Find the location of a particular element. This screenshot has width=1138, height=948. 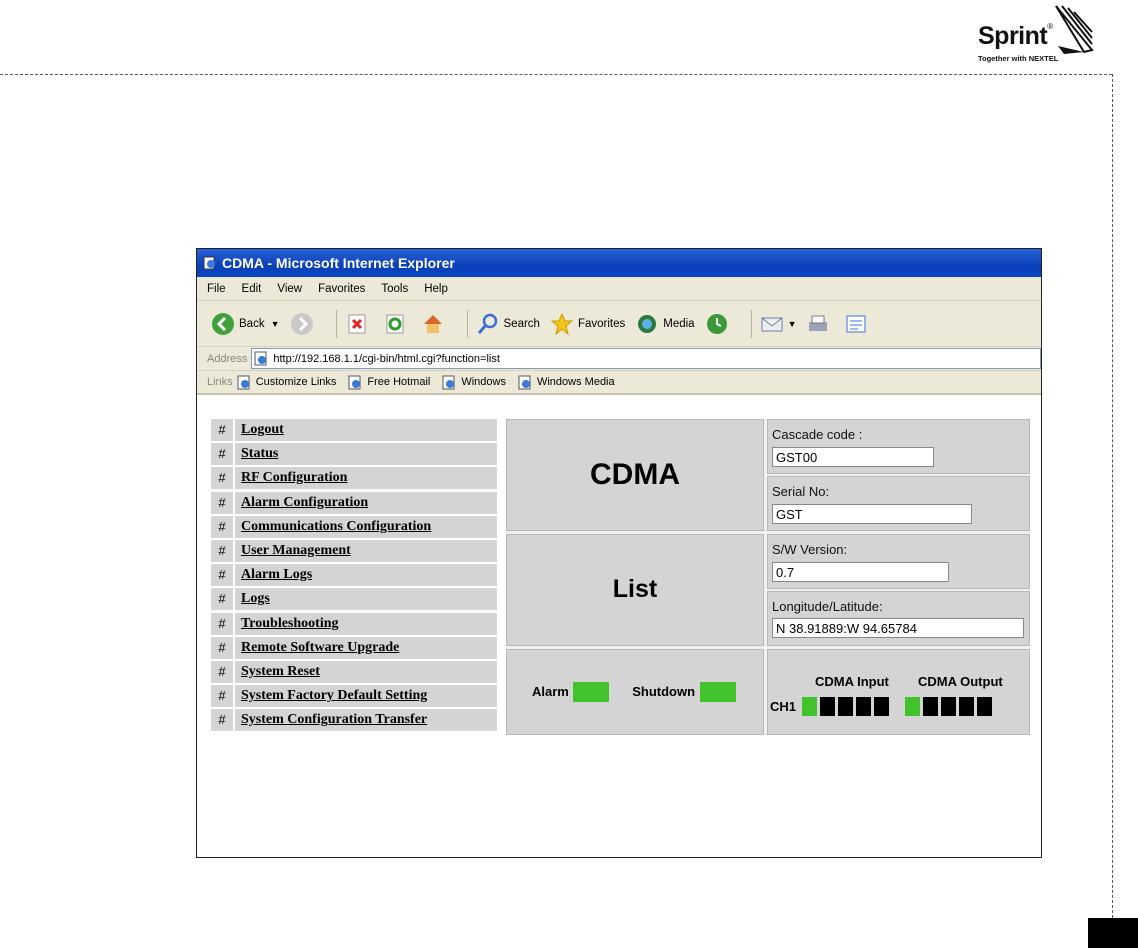

serial-number-field: GST is located at coordinates (872, 514).